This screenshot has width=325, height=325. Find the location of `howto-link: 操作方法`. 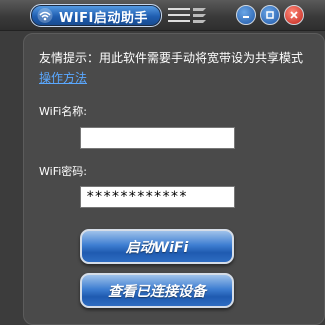

howto-link: 操作方法 is located at coordinates (63, 77).